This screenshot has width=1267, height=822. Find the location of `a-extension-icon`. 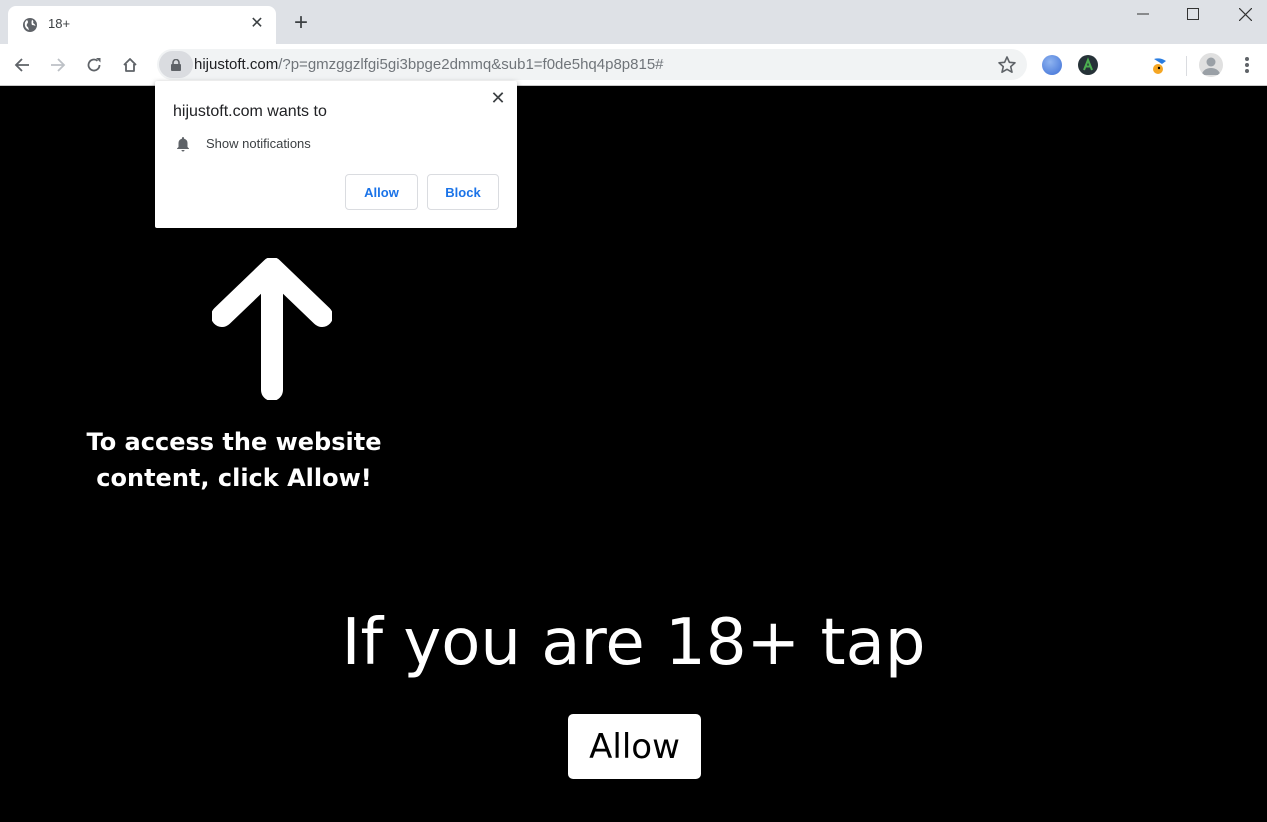

a-extension-icon is located at coordinates (1088, 65).